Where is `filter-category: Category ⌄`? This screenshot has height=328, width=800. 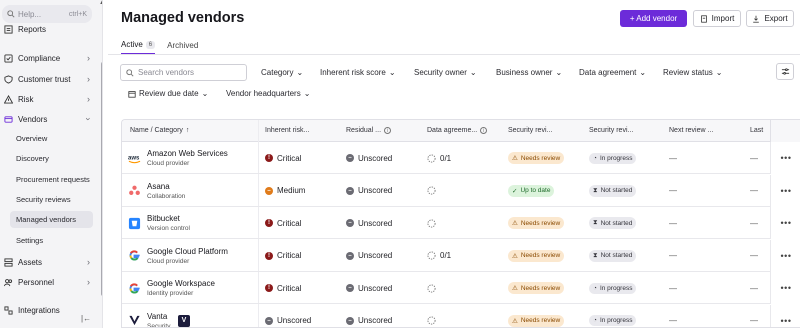 filter-category: Category ⌄ is located at coordinates (282, 72).